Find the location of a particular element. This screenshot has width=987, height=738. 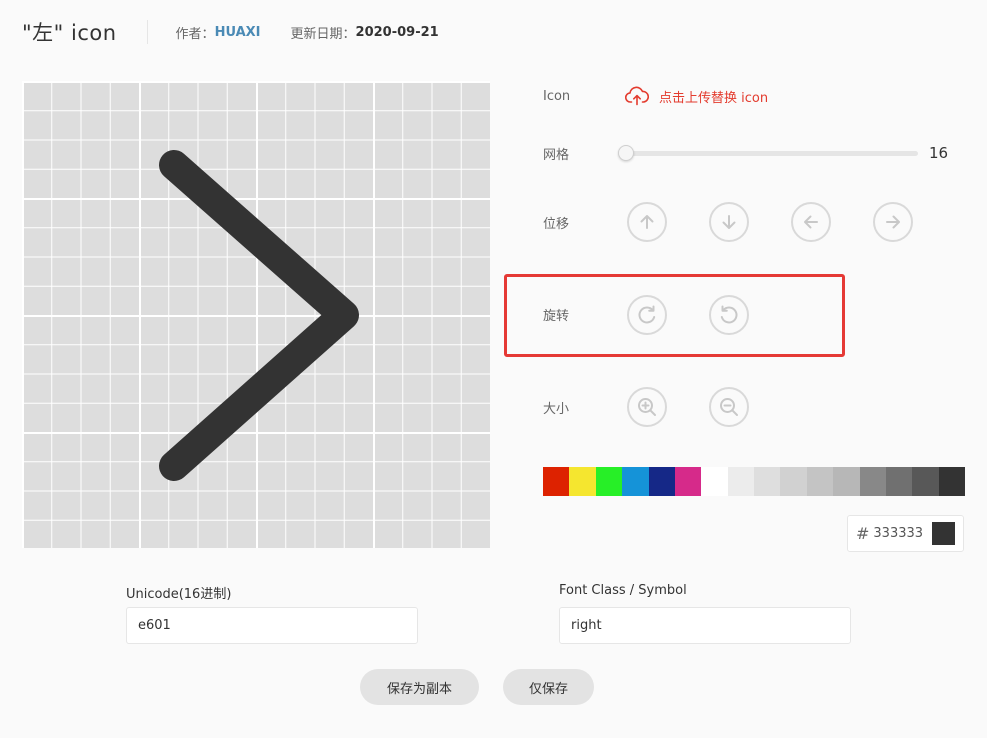

grid-slider-track is located at coordinates (772, 153).